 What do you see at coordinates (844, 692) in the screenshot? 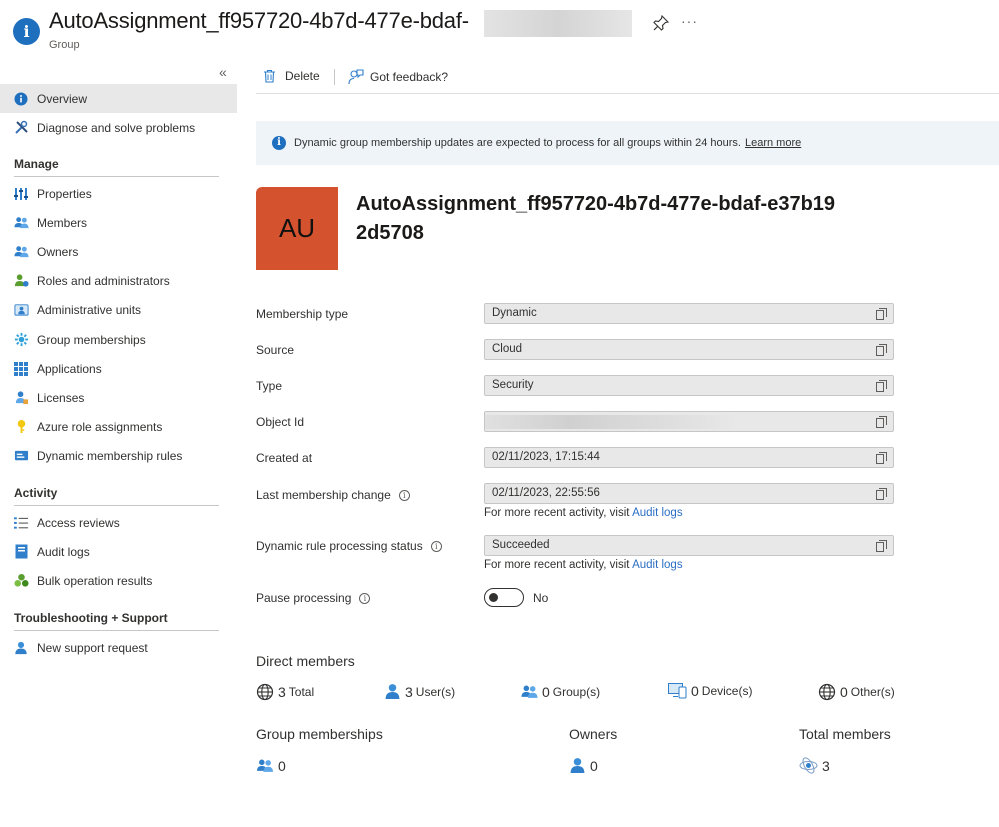
I see `others-count: 0` at bounding box center [844, 692].